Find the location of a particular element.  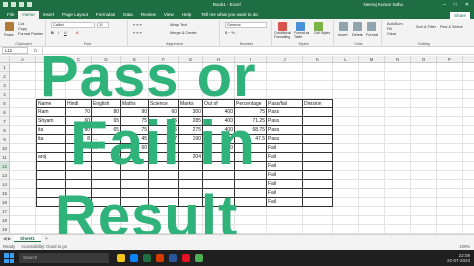

column-header-h: H is located at coordinates (219, 59).